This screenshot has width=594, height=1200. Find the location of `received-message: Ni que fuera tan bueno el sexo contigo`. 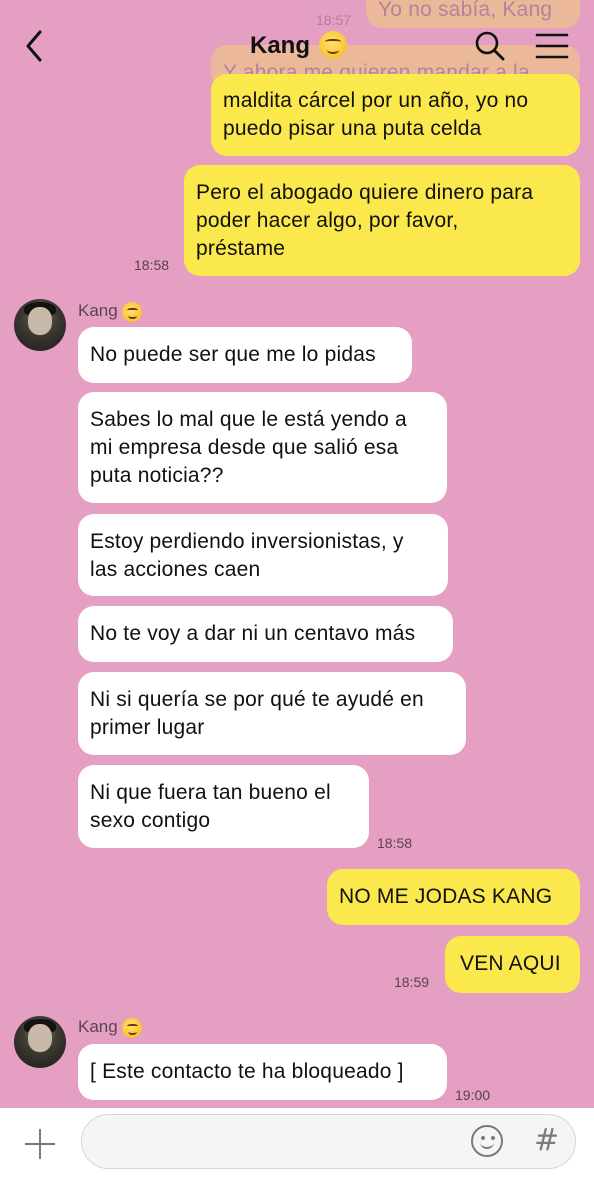

received-message: Ni que fuera tan bueno el sexo contigo is located at coordinates (223, 806).